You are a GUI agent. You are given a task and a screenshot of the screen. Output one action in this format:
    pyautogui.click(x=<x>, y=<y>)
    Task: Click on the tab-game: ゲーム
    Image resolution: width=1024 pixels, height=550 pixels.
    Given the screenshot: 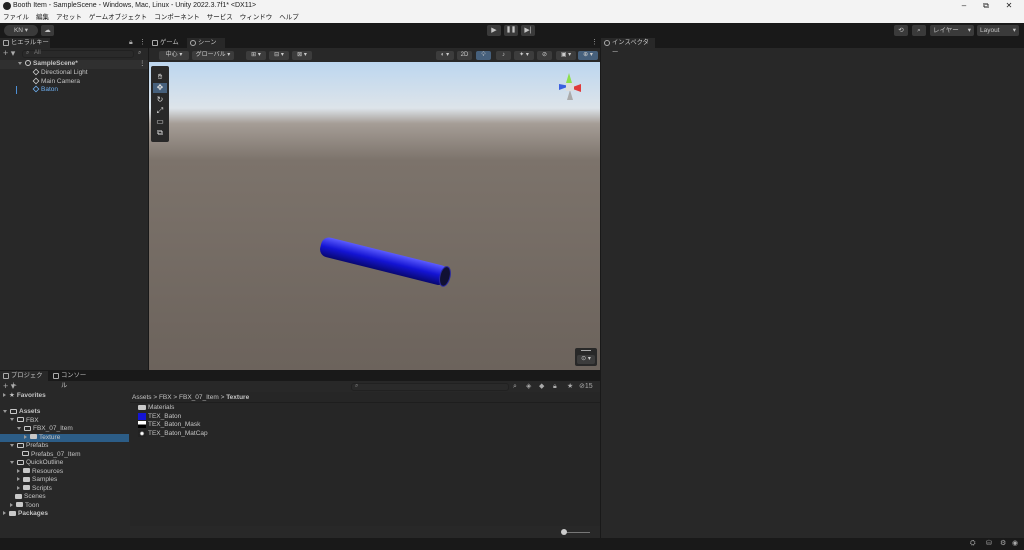 What is the action you would take?
    pyautogui.click(x=167, y=43)
    